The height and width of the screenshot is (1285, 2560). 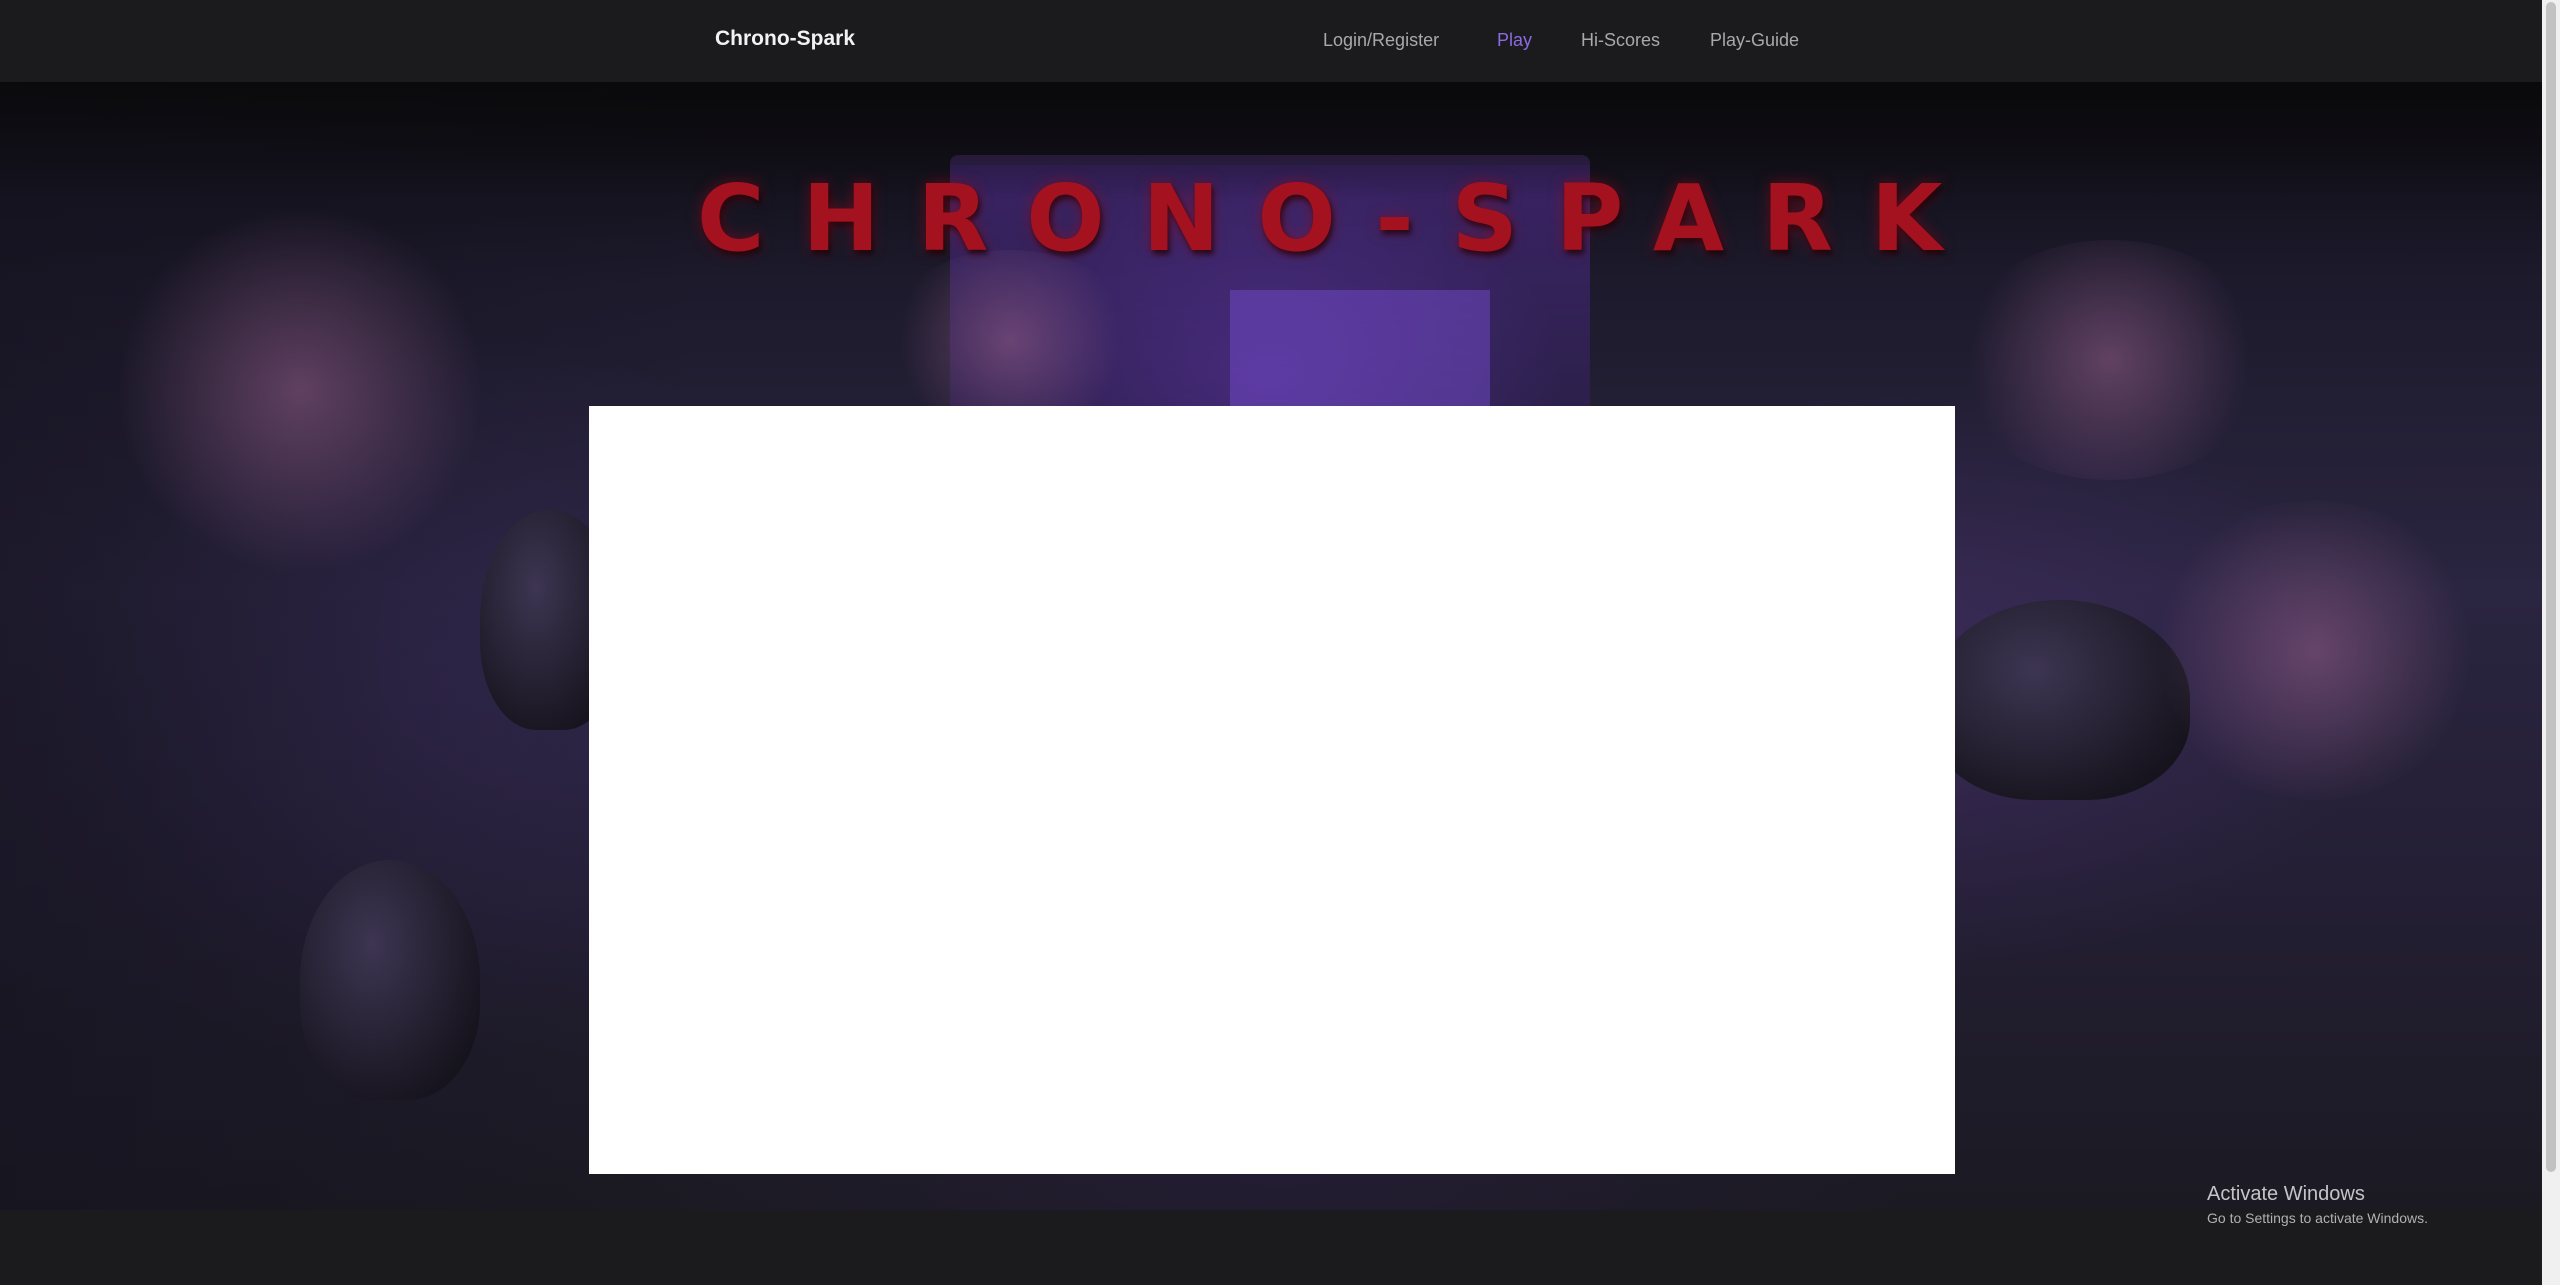 I want to click on brand-link: Chrono-Spark, so click(x=785, y=39).